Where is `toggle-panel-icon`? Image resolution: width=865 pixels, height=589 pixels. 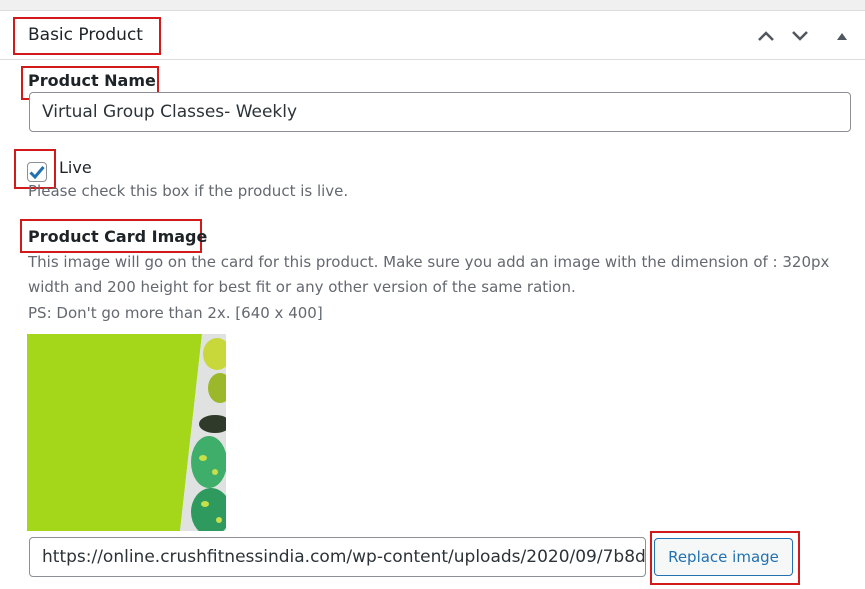
toggle-panel-icon is located at coordinates (842, 36).